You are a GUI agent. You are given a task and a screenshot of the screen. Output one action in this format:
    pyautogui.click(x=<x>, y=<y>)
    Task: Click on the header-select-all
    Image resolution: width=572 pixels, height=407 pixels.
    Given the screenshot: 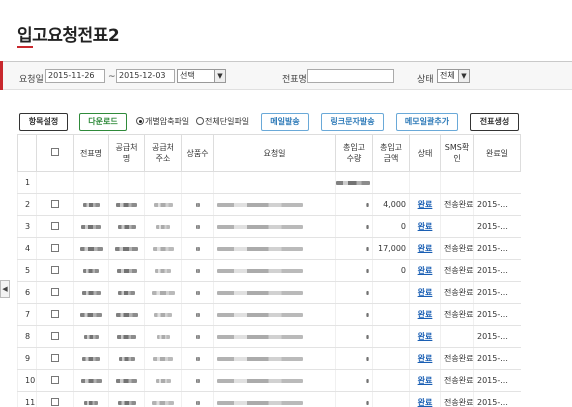 What is the action you would take?
    pyautogui.click(x=55, y=153)
    